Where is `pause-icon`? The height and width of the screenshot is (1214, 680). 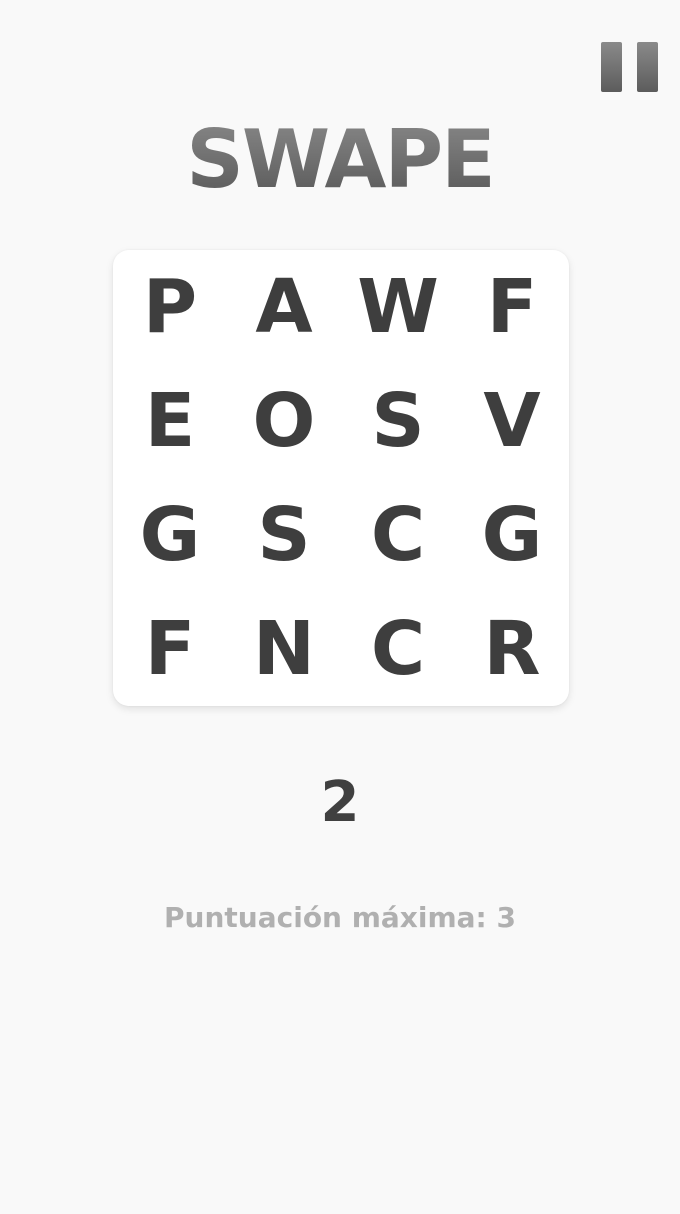 pause-icon is located at coordinates (611, 67).